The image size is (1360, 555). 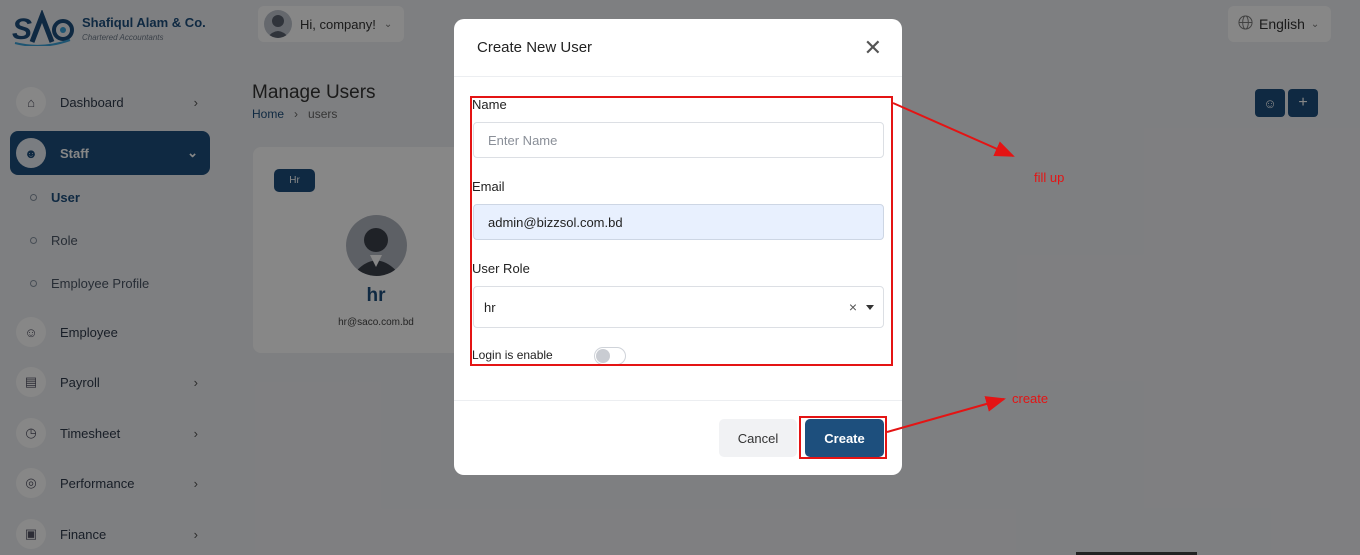 What do you see at coordinates (946, 414) in the screenshot?
I see `annotation-arrow-create` at bounding box center [946, 414].